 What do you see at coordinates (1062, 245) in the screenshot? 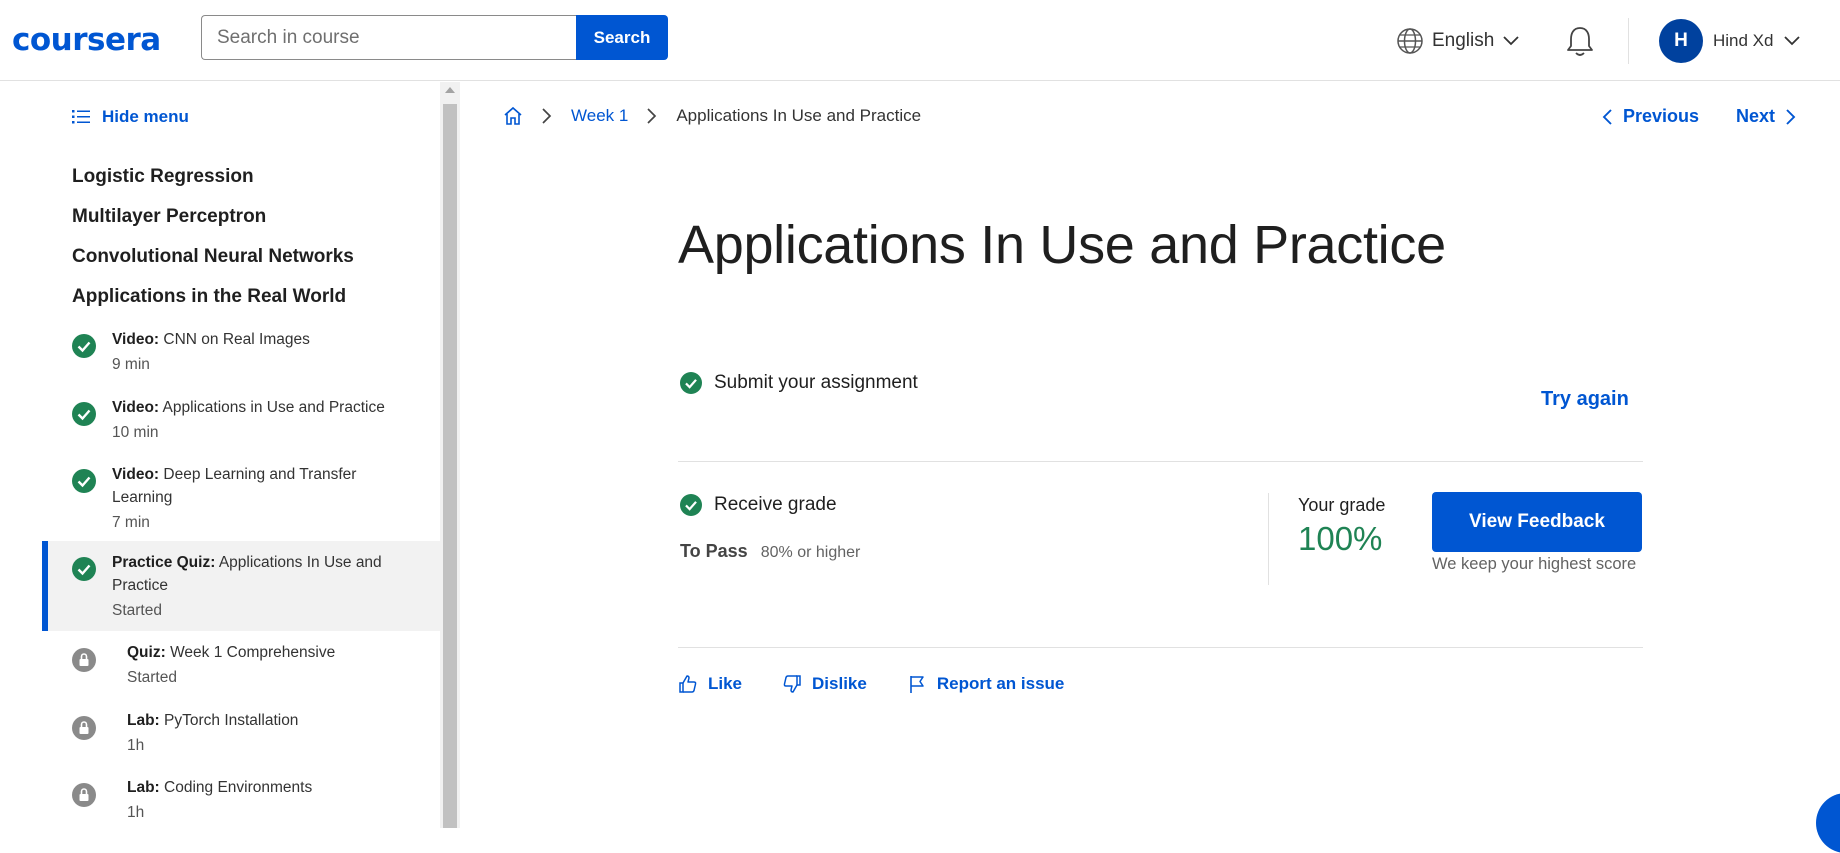
I see `page-title: Applications In Use and Practice` at bounding box center [1062, 245].